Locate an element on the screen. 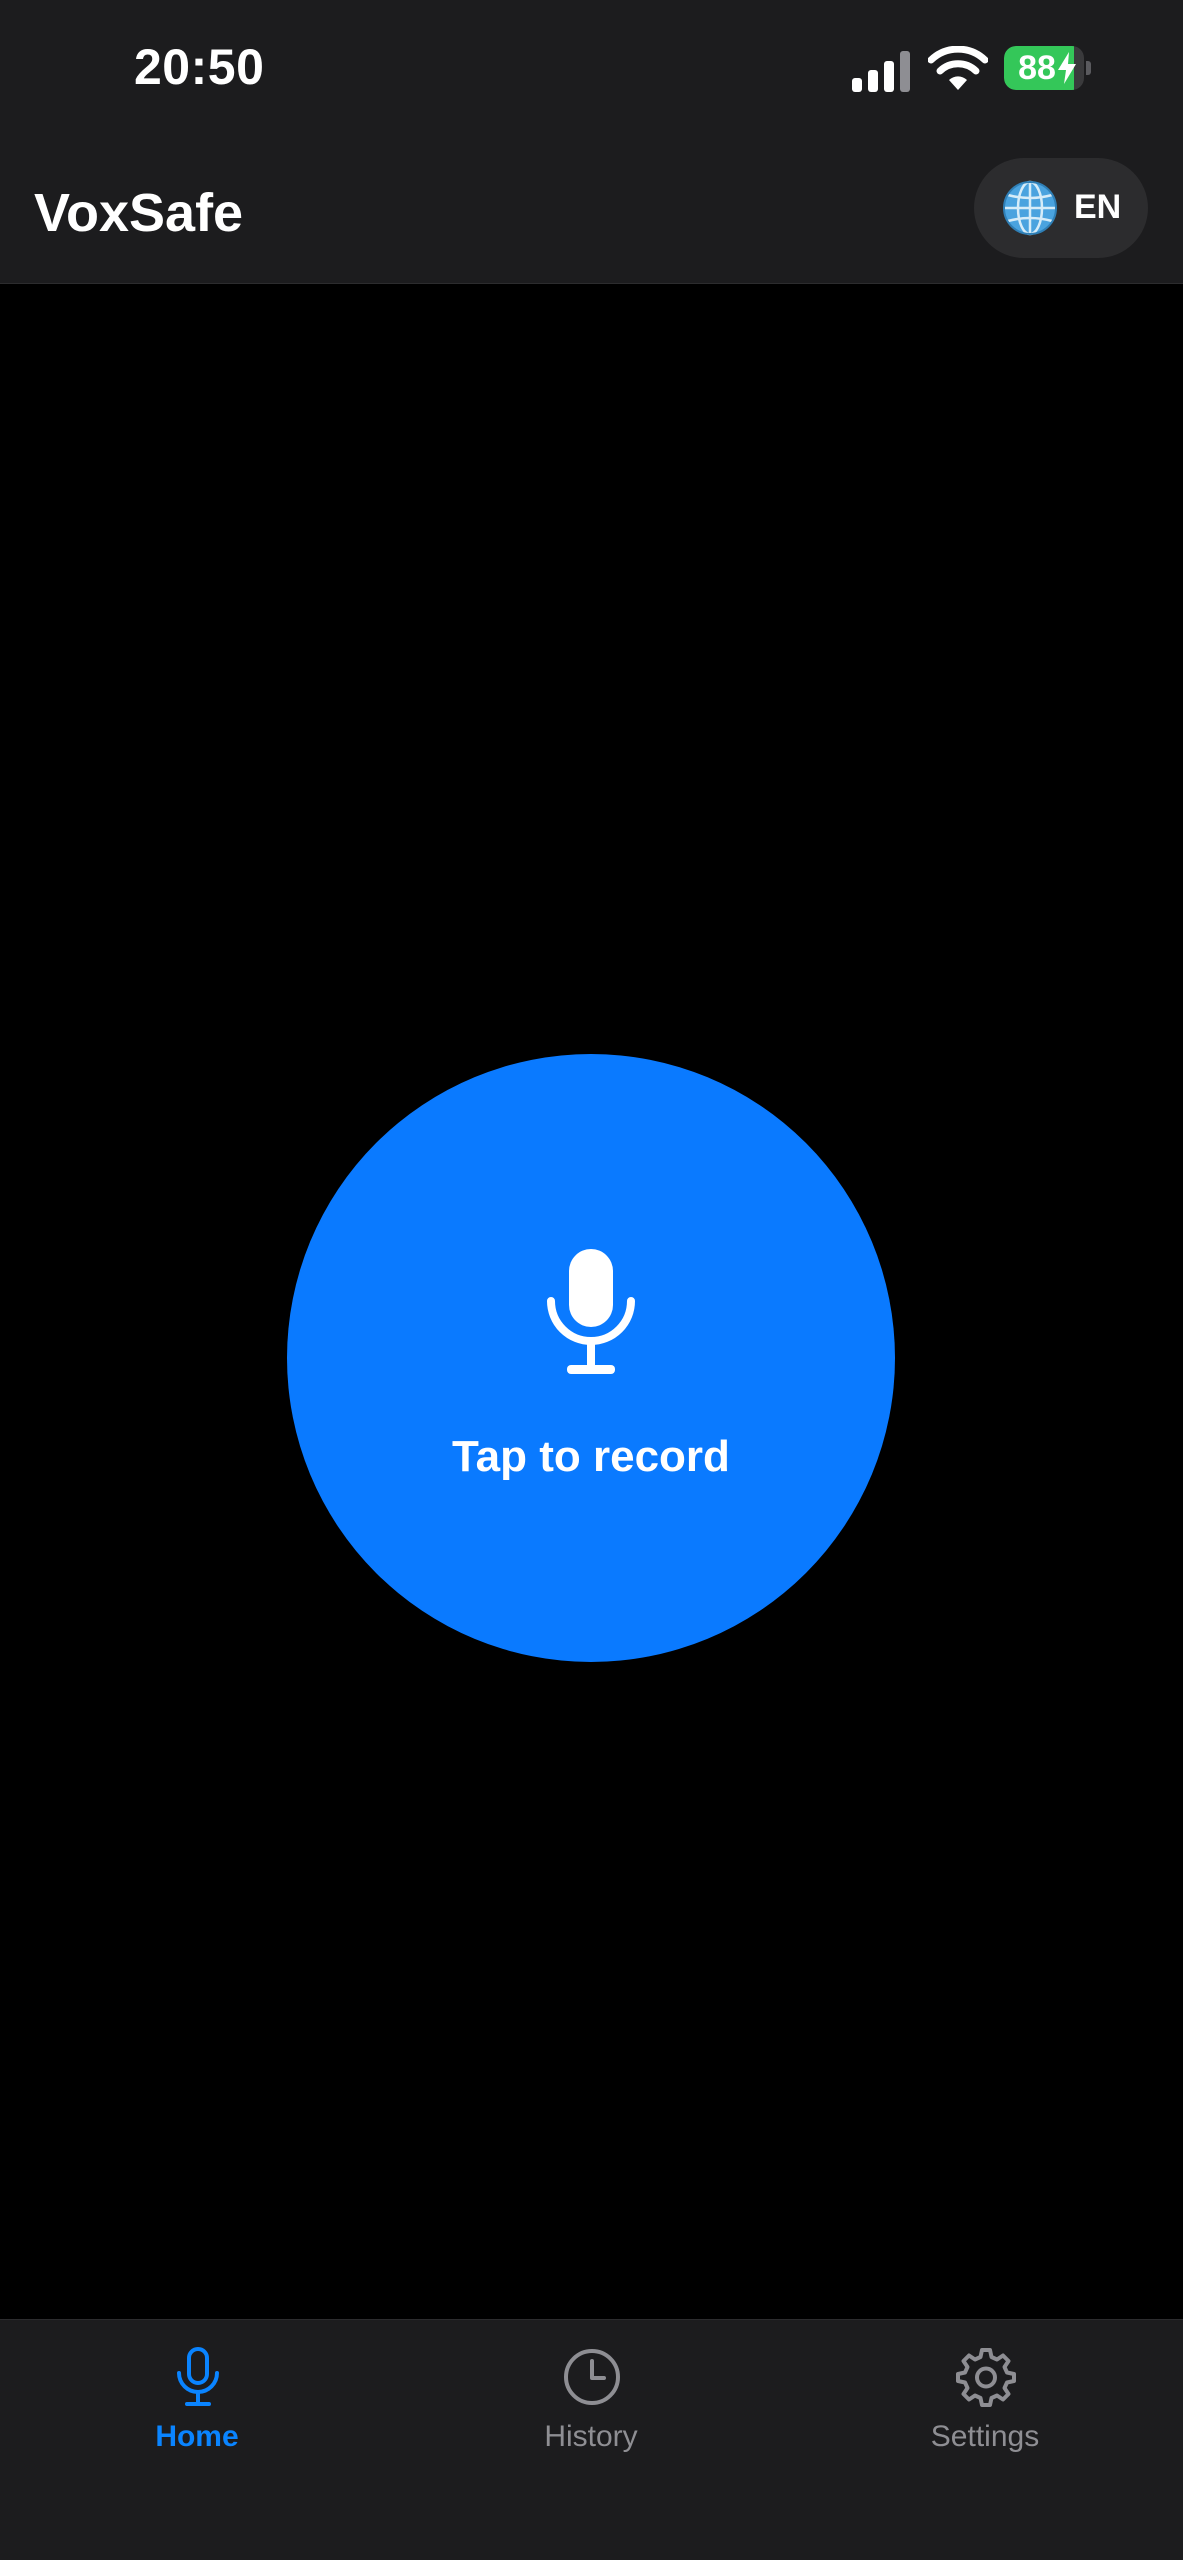  tab-home: Home is located at coordinates (197, 2420).